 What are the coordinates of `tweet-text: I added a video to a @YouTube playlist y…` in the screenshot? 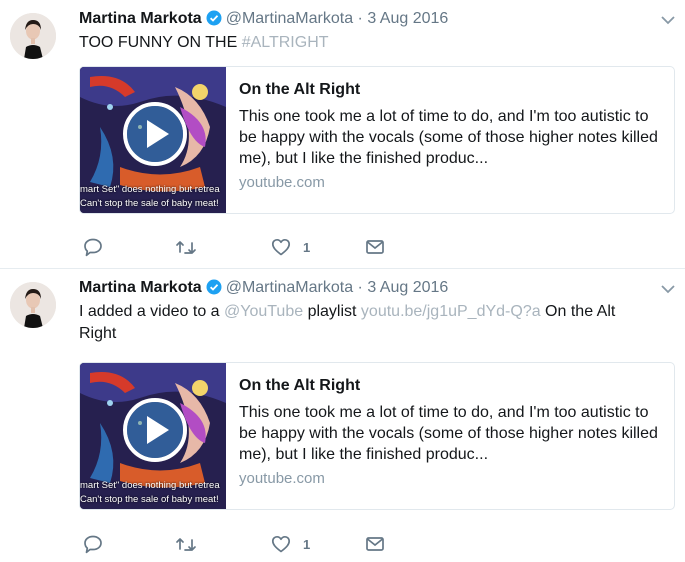 It's located at (364, 323).